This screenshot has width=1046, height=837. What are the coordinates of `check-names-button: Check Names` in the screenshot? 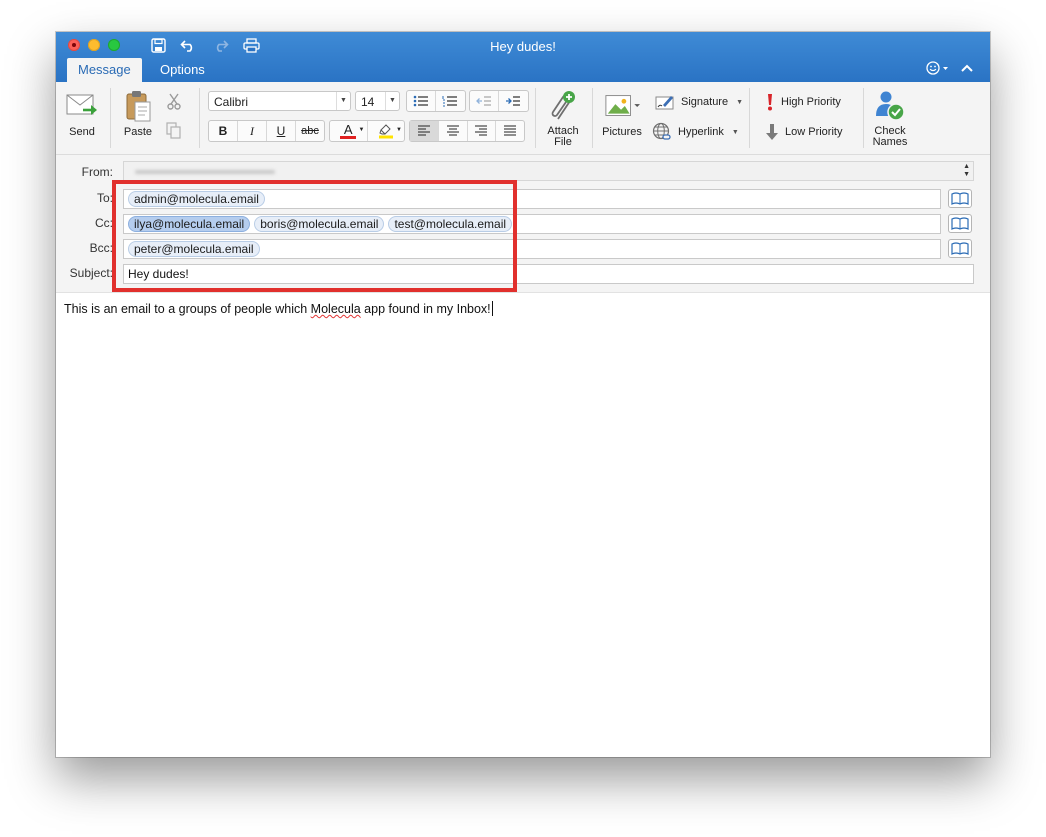 It's located at (890, 118).